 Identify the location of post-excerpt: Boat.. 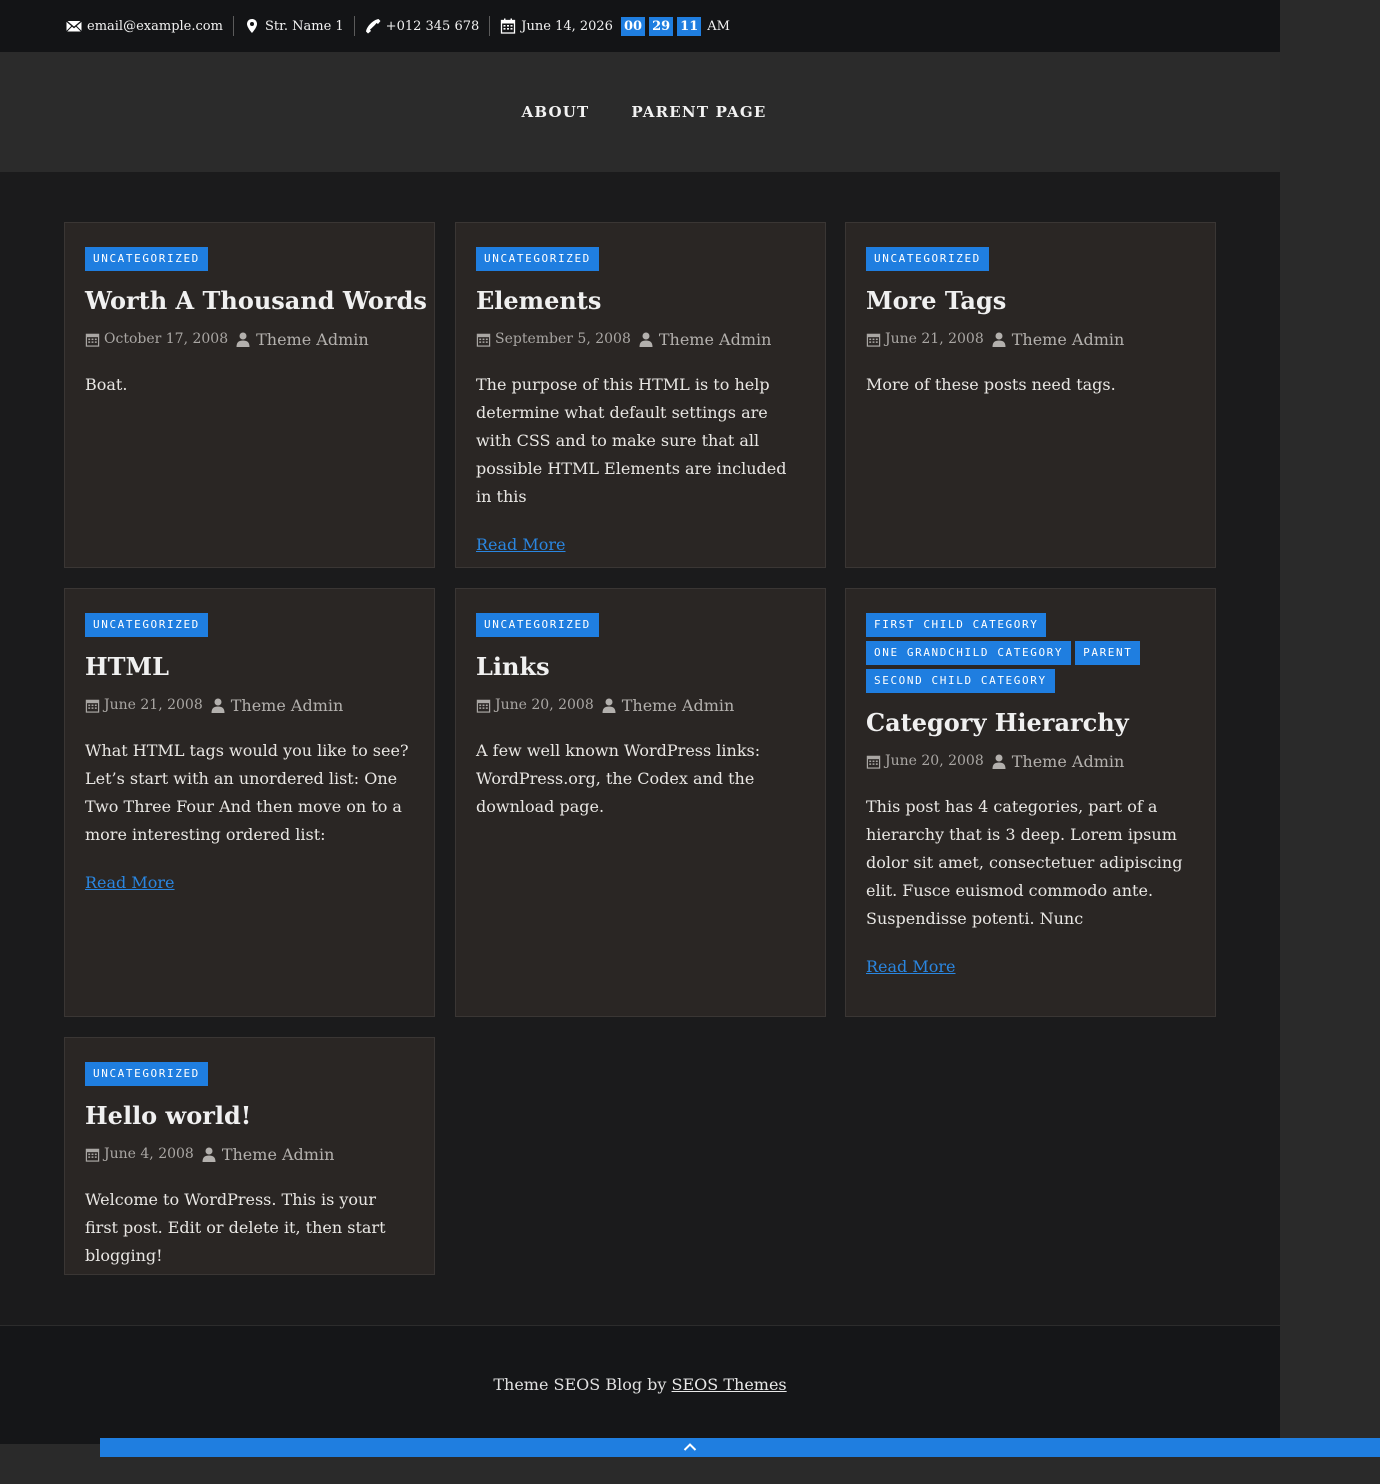
(106, 384).